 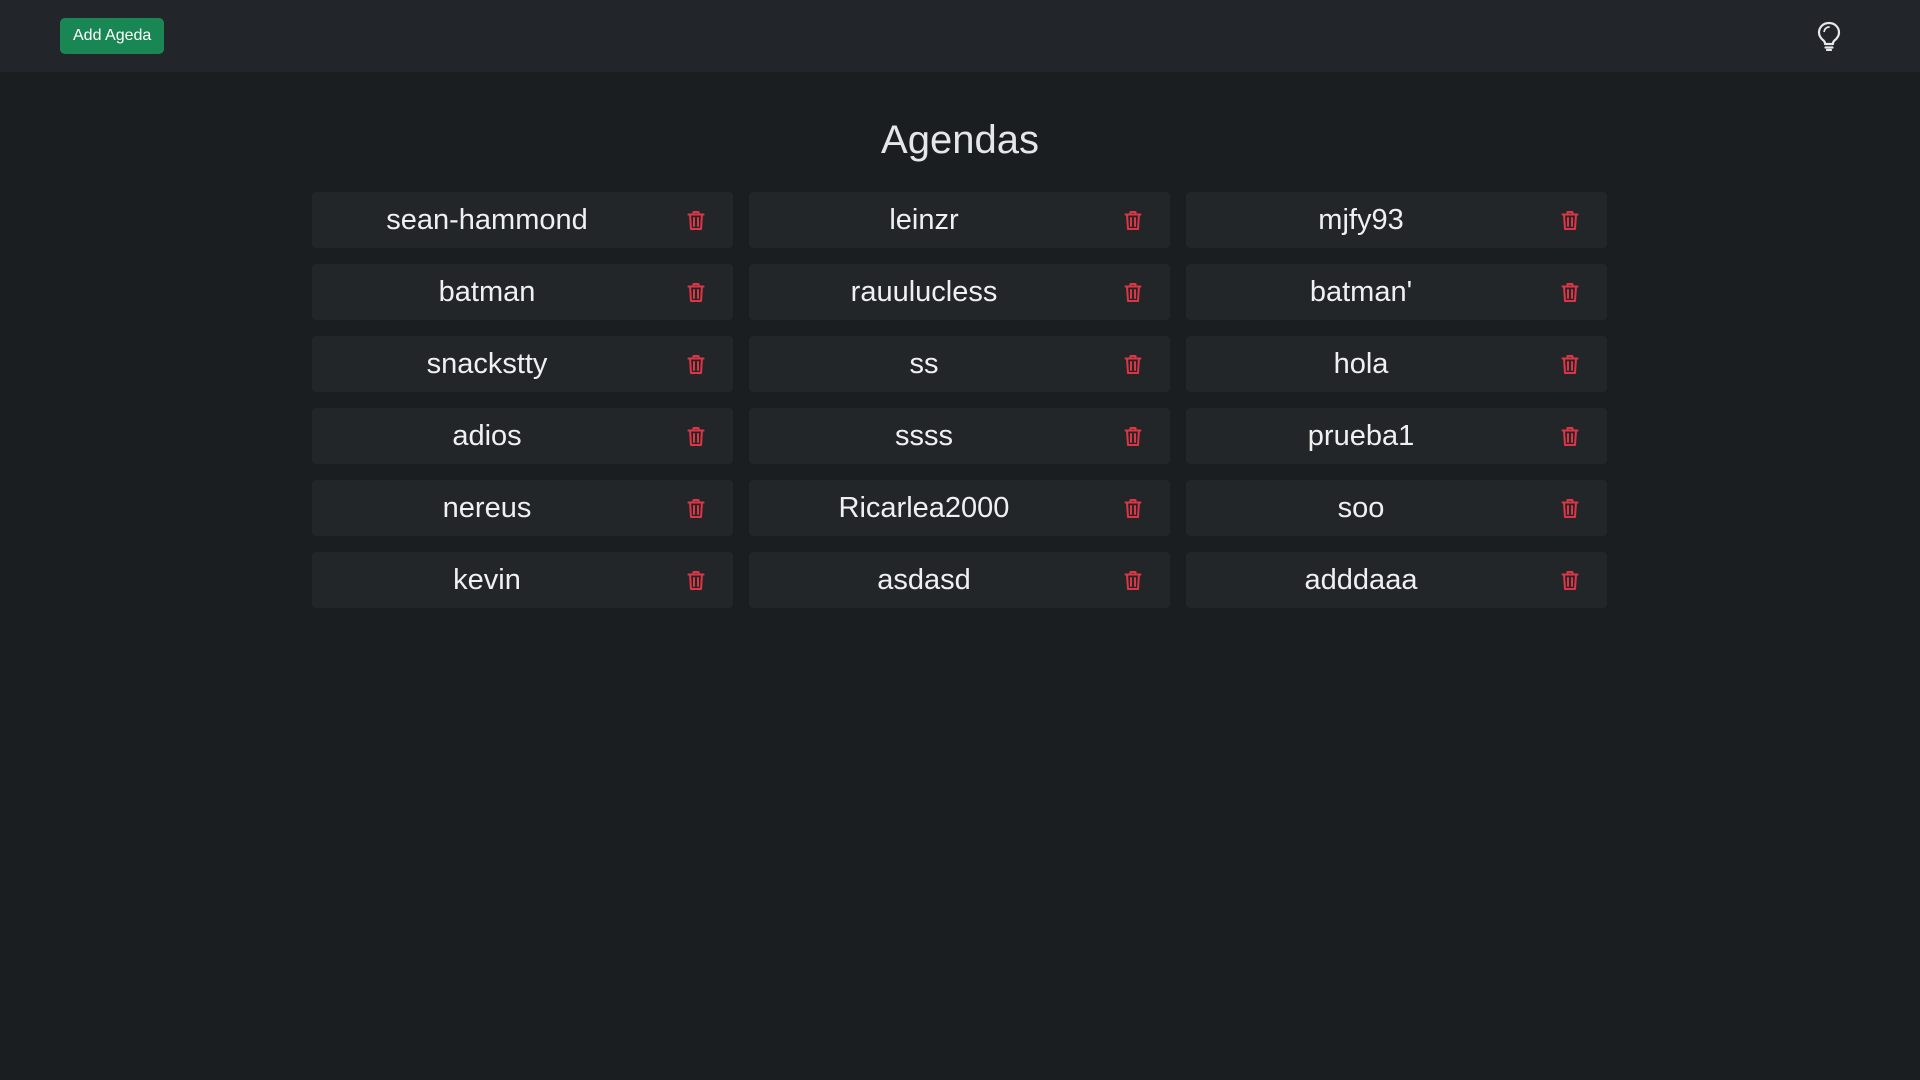 I want to click on agenda-card: nereus, so click(x=522, y=508).